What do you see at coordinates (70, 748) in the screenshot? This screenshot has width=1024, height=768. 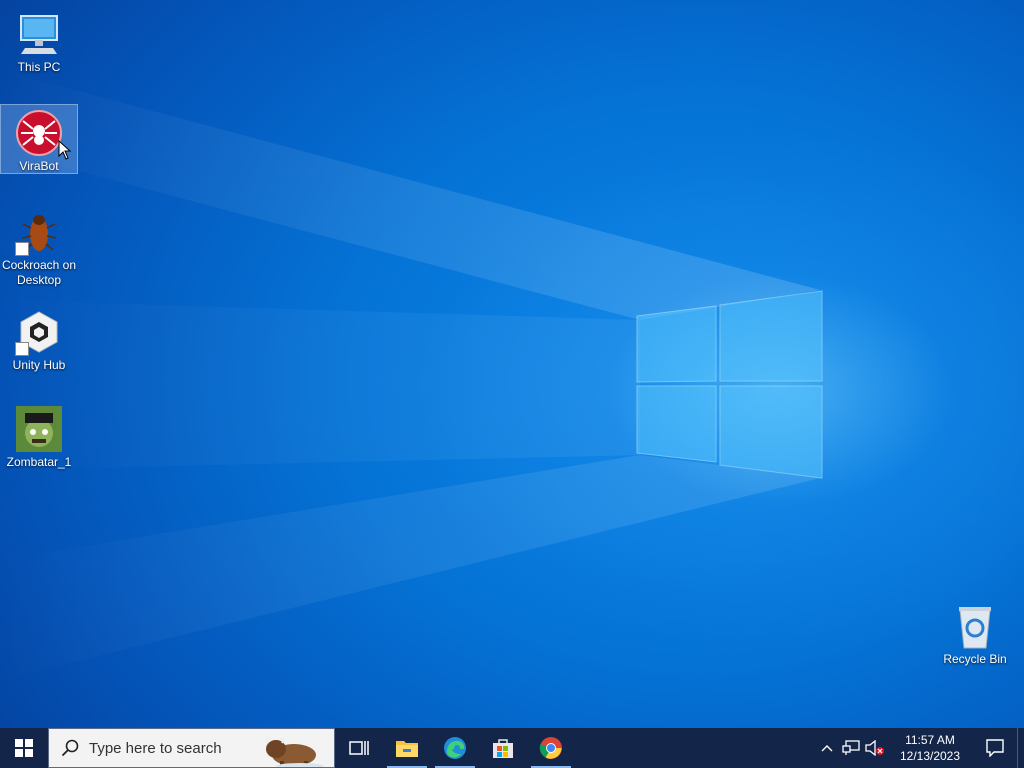 I see `search-icon` at bounding box center [70, 748].